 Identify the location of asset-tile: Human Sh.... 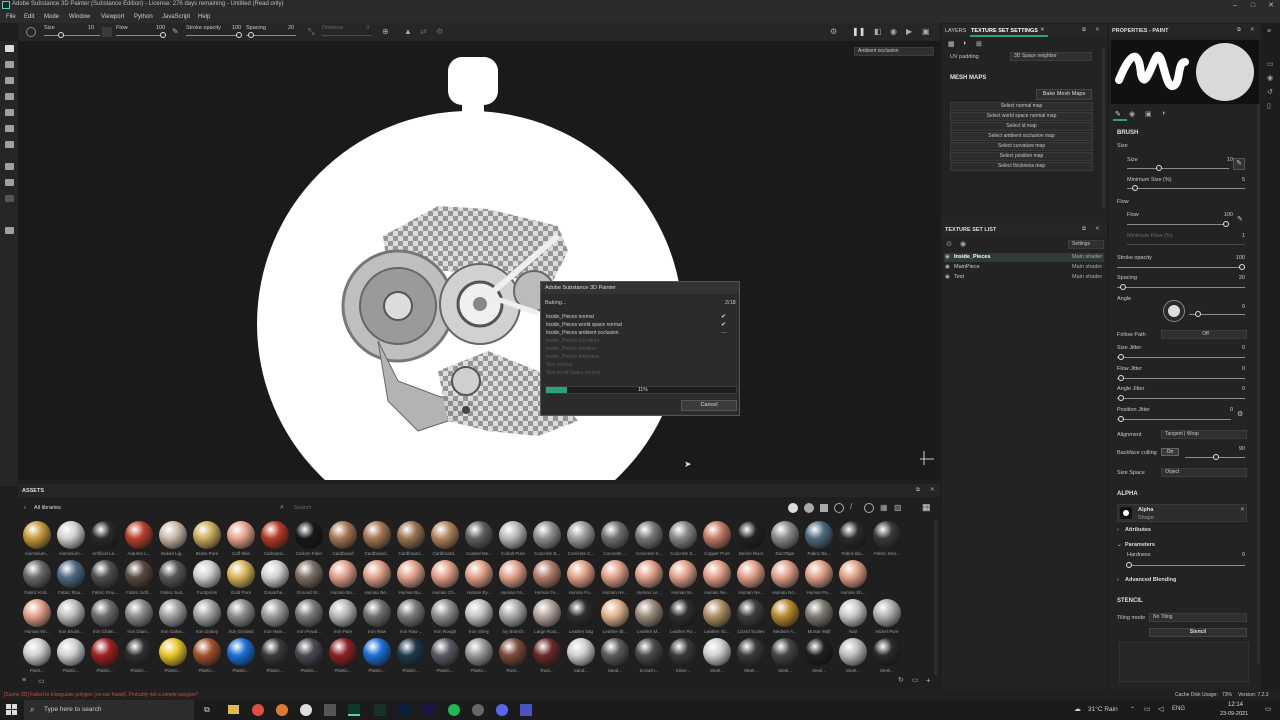
(853, 578).